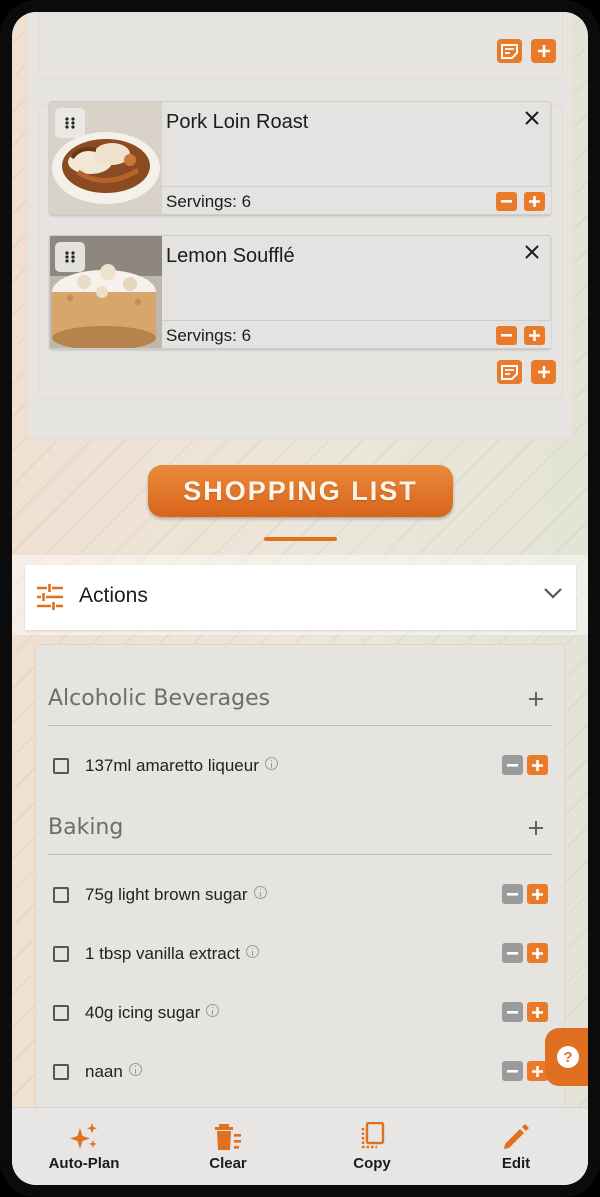 The image size is (600, 1197). I want to click on chevron-down-icon, so click(553, 593).